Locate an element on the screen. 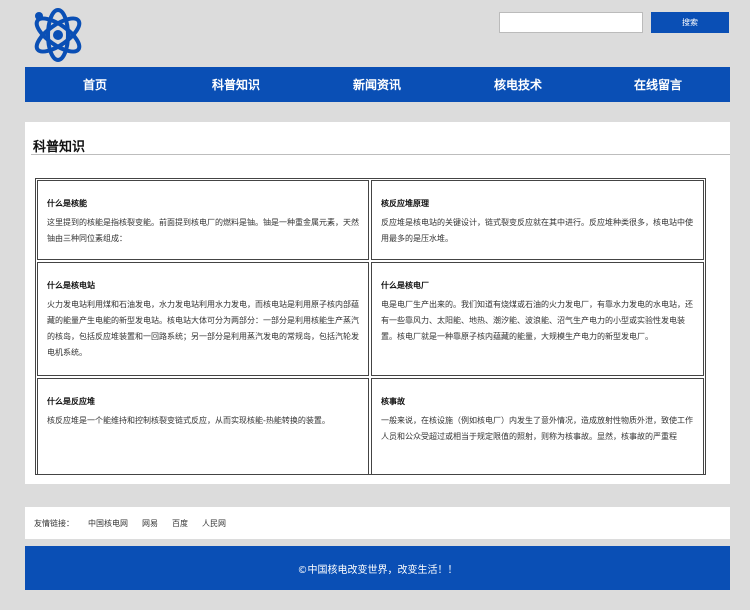  cell-title: 什么是核电厂 is located at coordinates (405, 285).